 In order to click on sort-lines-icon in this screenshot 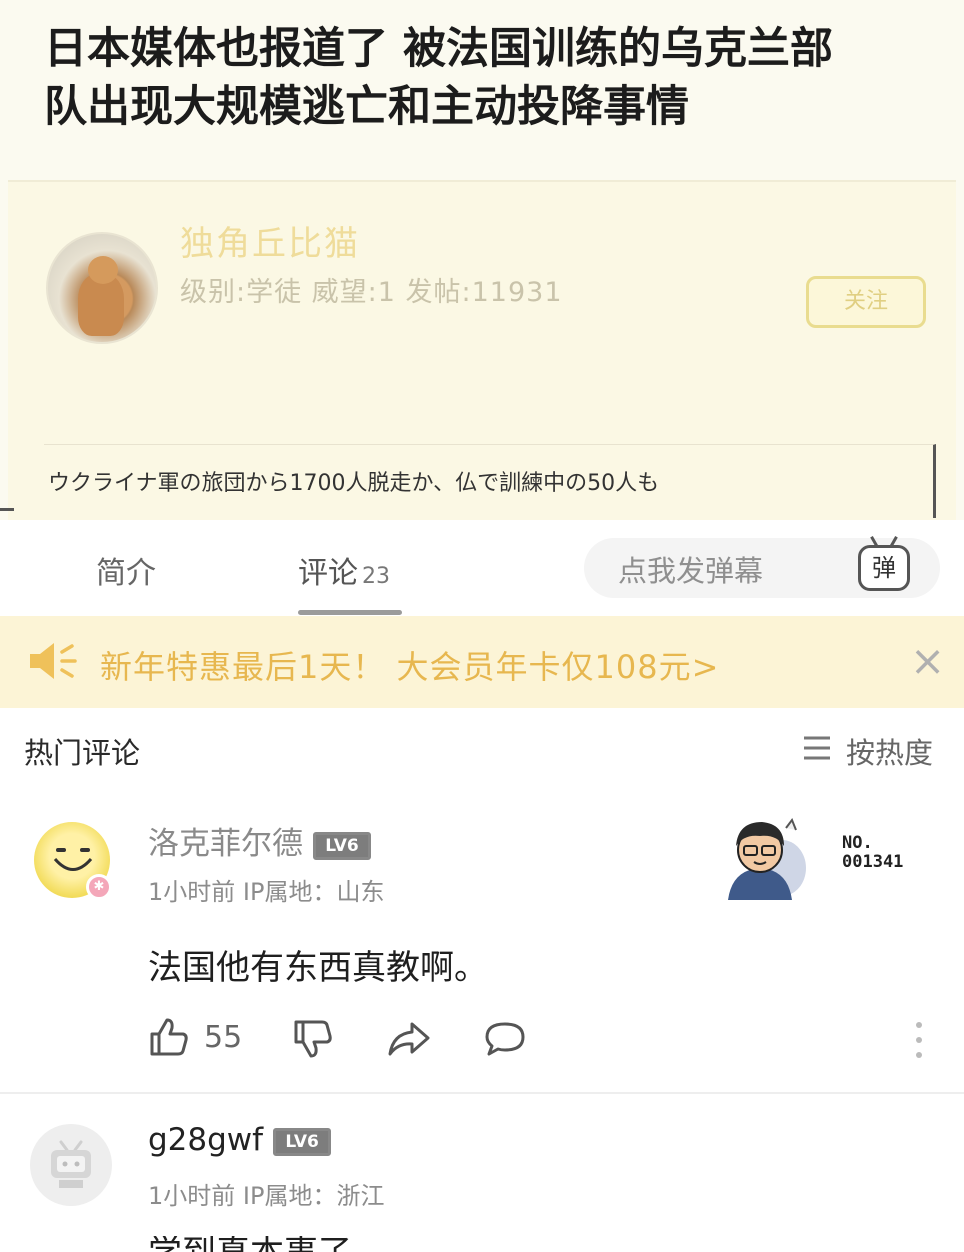, I will do `click(817, 748)`.